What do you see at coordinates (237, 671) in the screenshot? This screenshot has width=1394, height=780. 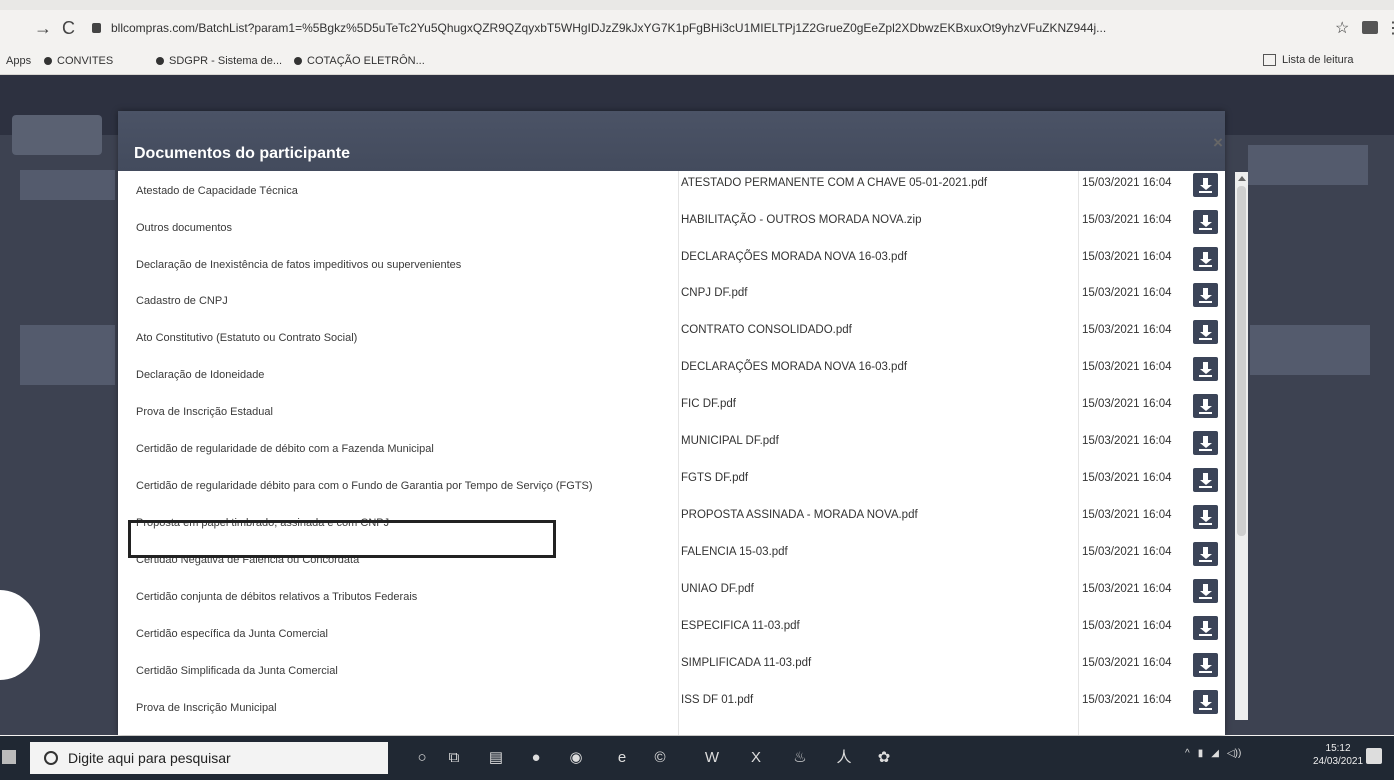 I see `document-type: Certidão Simplificada da Junta Comercial` at bounding box center [237, 671].